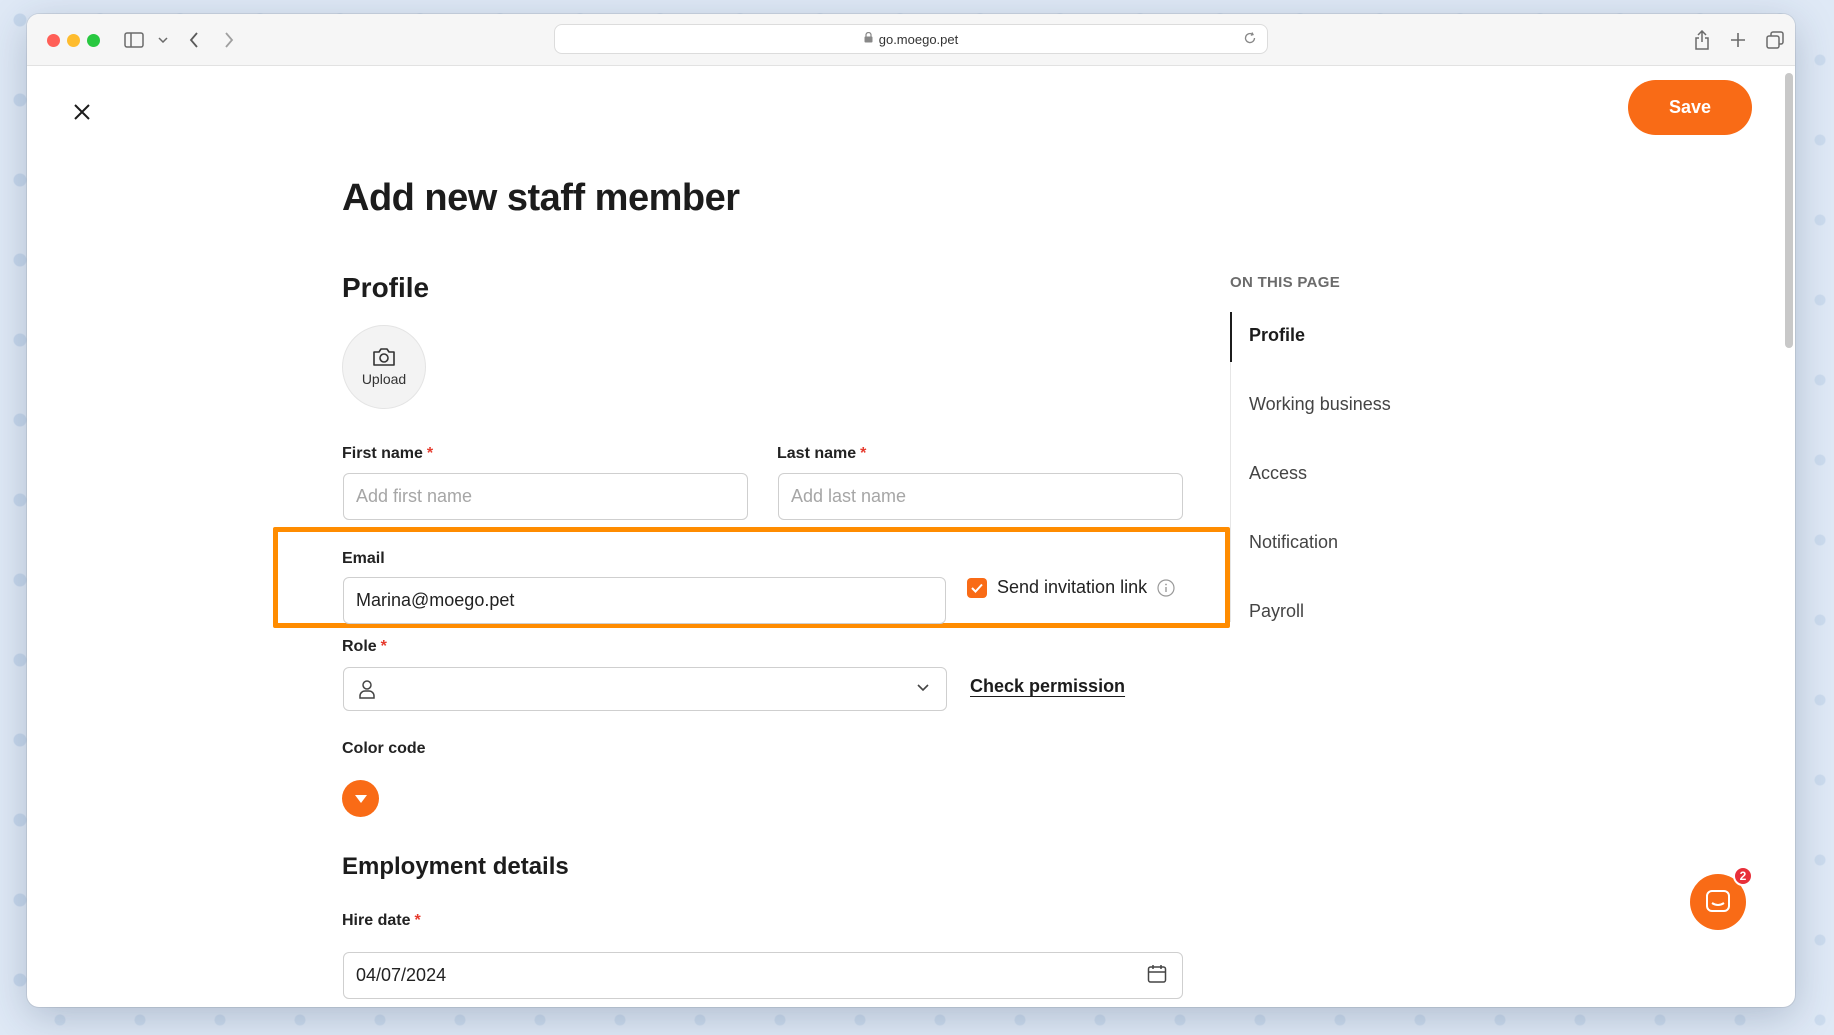  Describe the element at coordinates (1718, 901) in the screenshot. I see `chat-icon` at that location.